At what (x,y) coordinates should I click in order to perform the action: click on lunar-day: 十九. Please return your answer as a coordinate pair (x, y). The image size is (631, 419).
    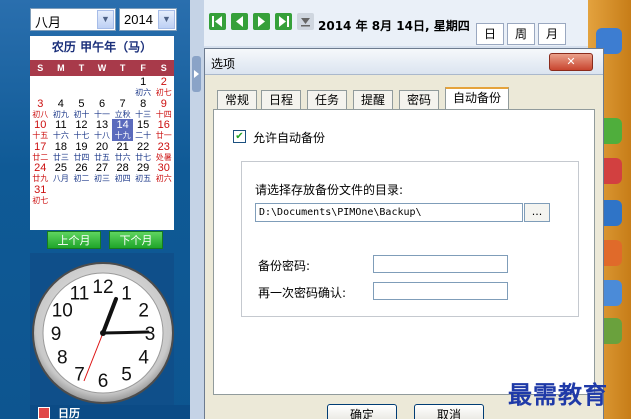
    Looking at the image, I should click on (122, 135).